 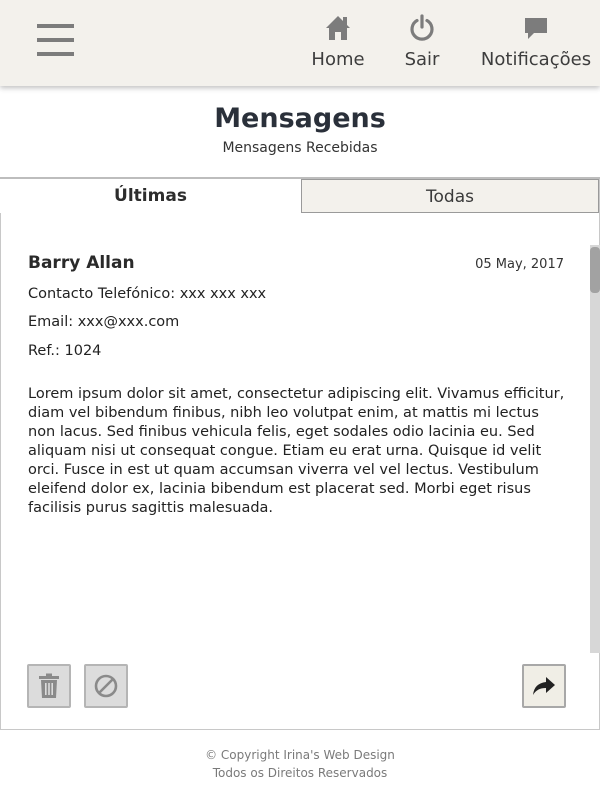 I want to click on contact-email: Email: xxx@xxx.com, so click(x=104, y=322).